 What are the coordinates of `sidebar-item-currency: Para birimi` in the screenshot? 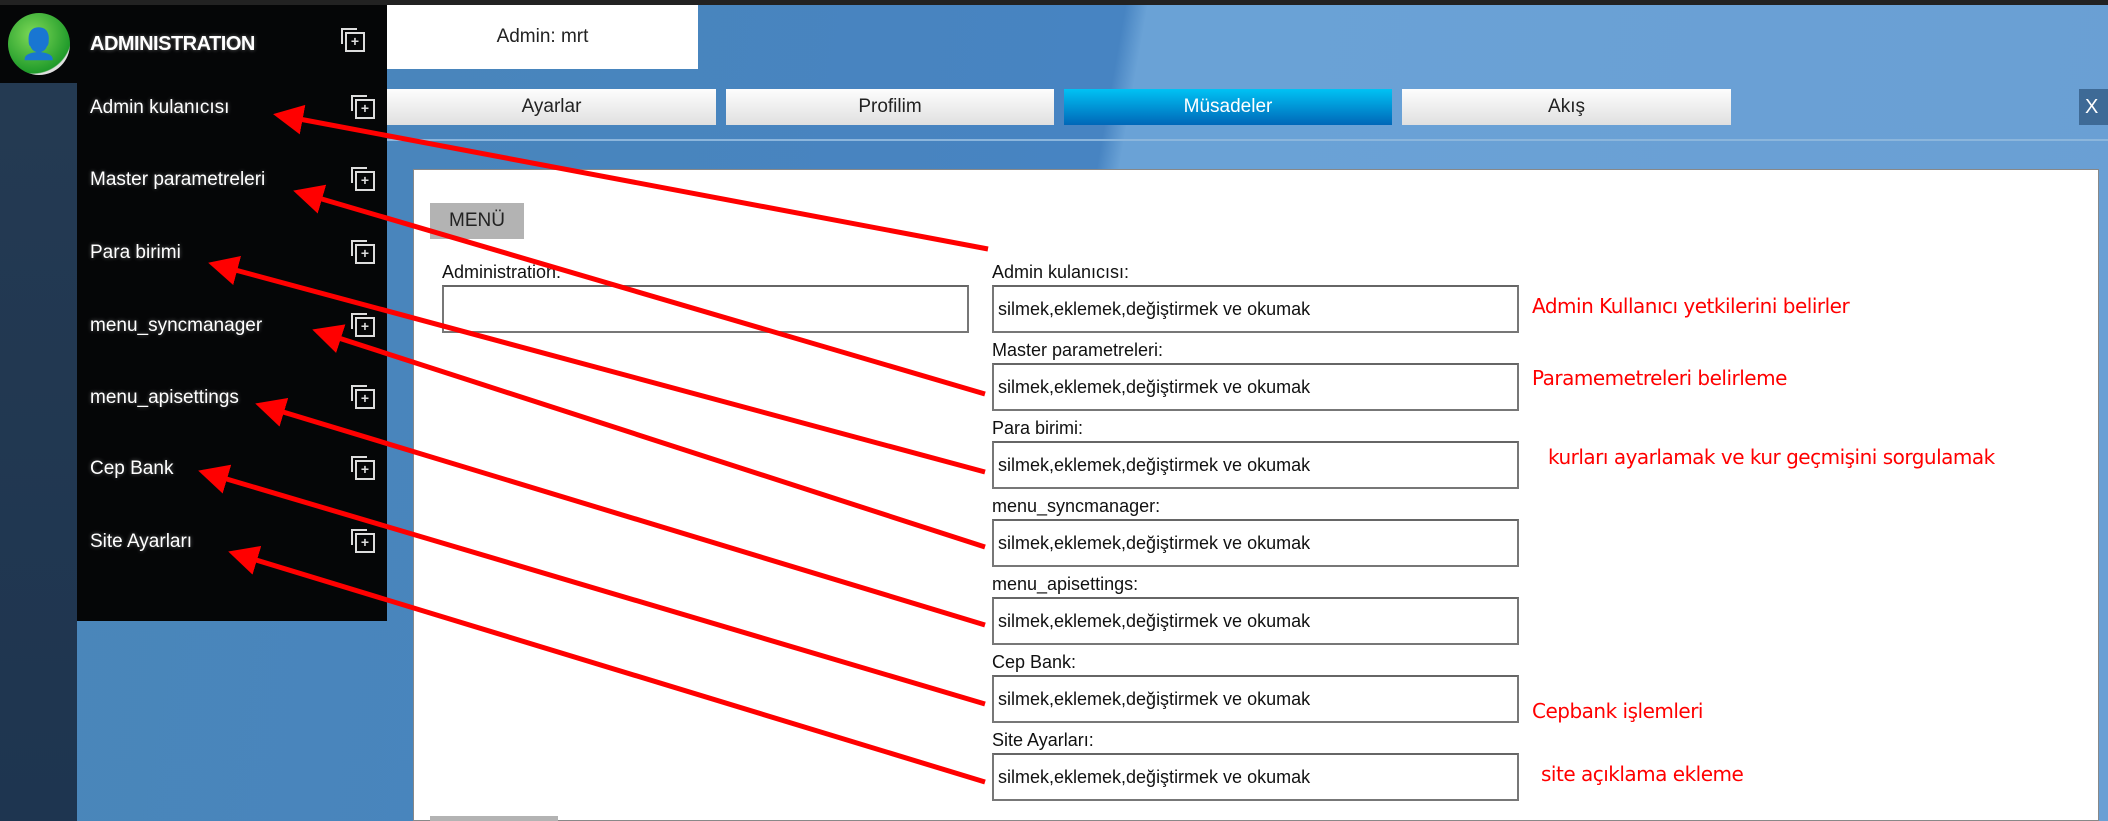 It's located at (135, 253).